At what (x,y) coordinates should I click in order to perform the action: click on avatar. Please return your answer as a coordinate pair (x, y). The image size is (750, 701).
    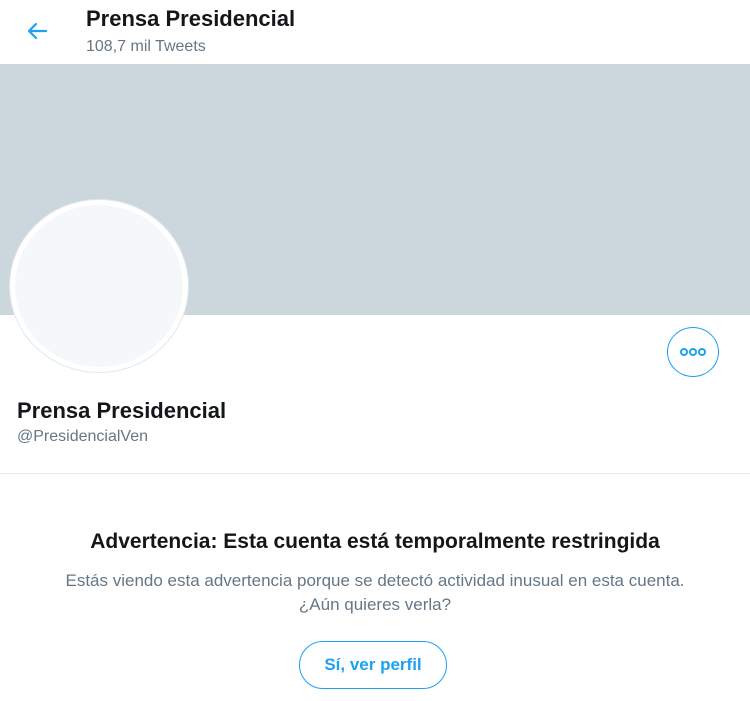
    Looking at the image, I should click on (99, 286).